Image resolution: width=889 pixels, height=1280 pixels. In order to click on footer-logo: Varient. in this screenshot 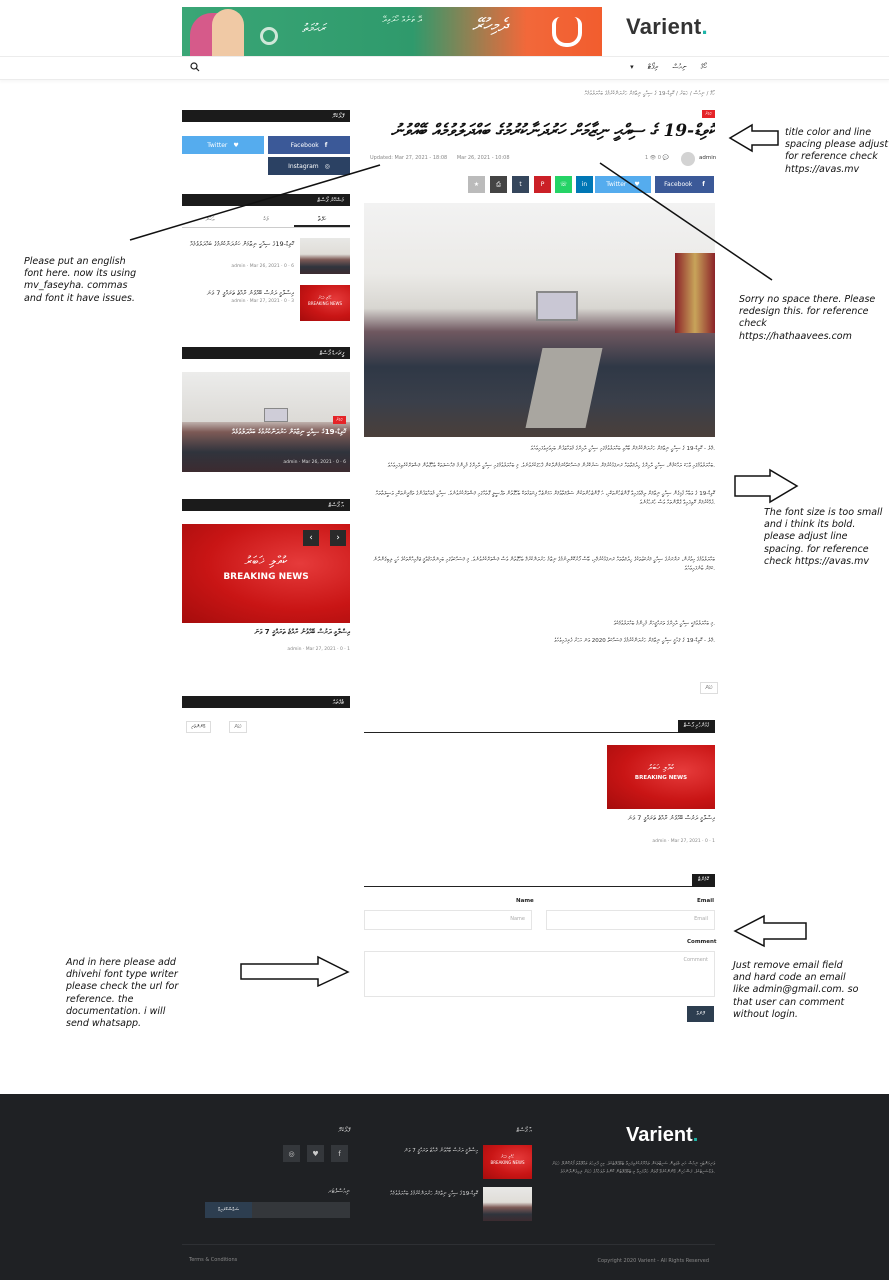, I will do `click(662, 1135)`.